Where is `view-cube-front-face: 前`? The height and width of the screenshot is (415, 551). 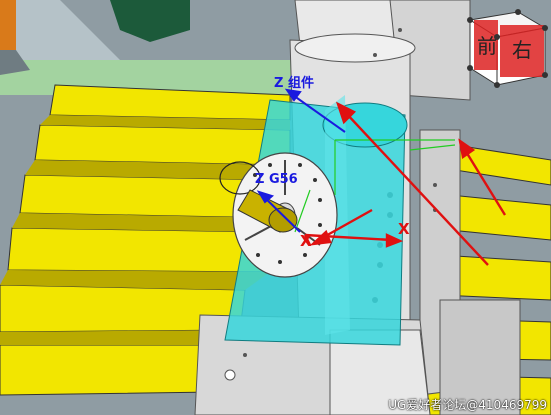
view-cube-front-face: 前 is located at coordinates (487, 44).